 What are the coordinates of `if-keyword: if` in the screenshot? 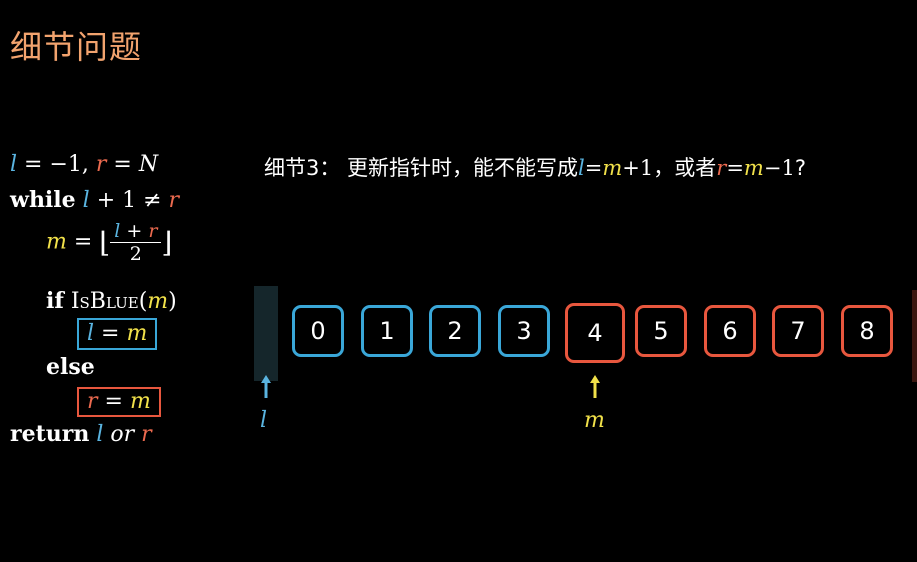 It's located at (55, 301).